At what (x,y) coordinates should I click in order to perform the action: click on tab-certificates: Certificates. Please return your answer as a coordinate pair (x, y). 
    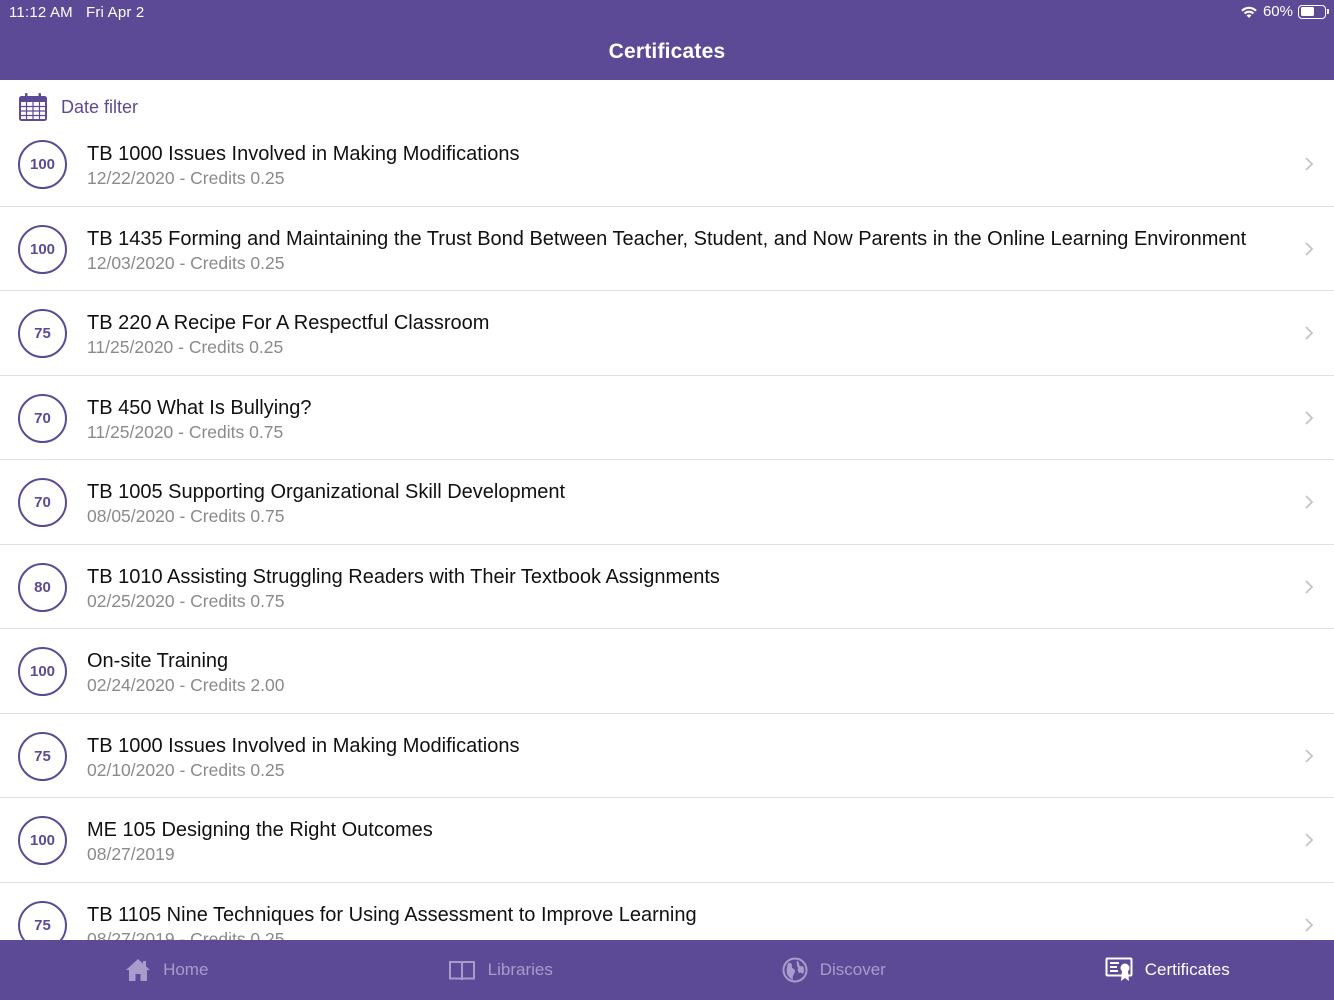
    Looking at the image, I should click on (1167, 970).